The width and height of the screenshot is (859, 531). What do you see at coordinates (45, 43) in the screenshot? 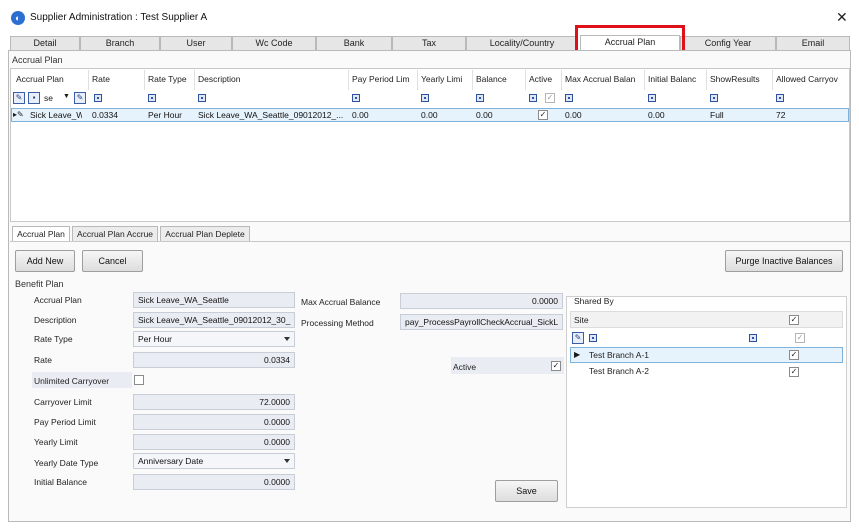
I see `tab-detail: Detail` at bounding box center [45, 43].